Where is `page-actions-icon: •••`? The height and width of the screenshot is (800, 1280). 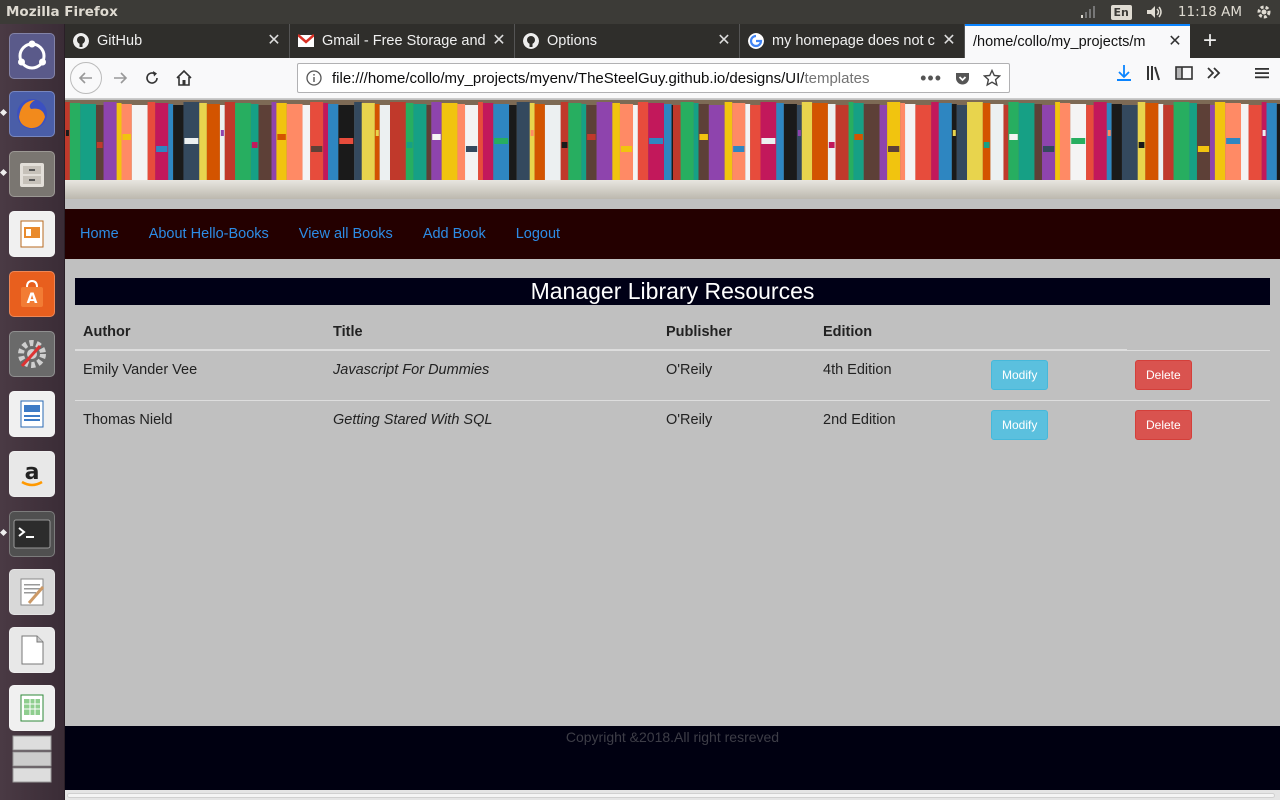
page-actions-icon: ••• is located at coordinates (931, 78).